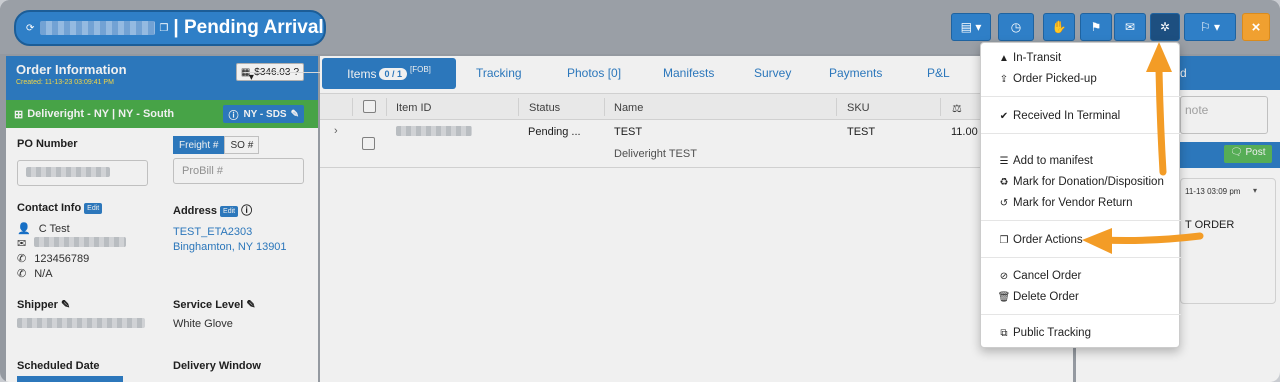 The height and width of the screenshot is (382, 1280). Describe the element at coordinates (1096, 27) in the screenshot. I see `flag-button: ⚑` at that location.